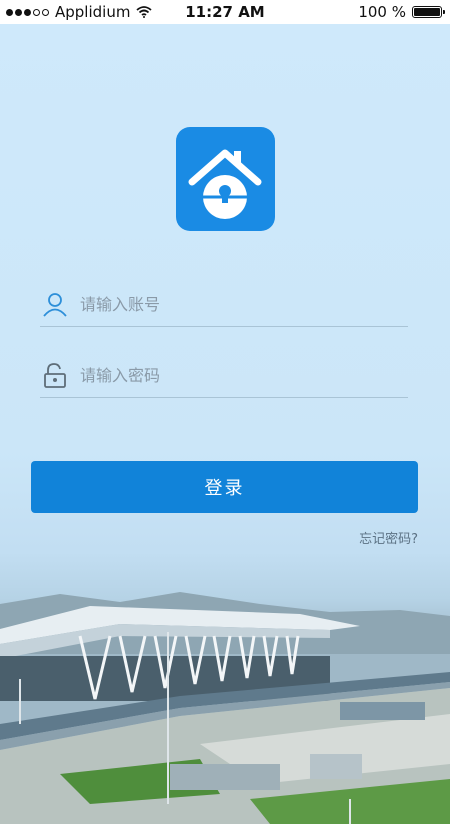 The width and height of the screenshot is (450, 824). What do you see at coordinates (388, 537) in the screenshot?
I see `forgot-password-link: 忘记密码?` at bounding box center [388, 537].